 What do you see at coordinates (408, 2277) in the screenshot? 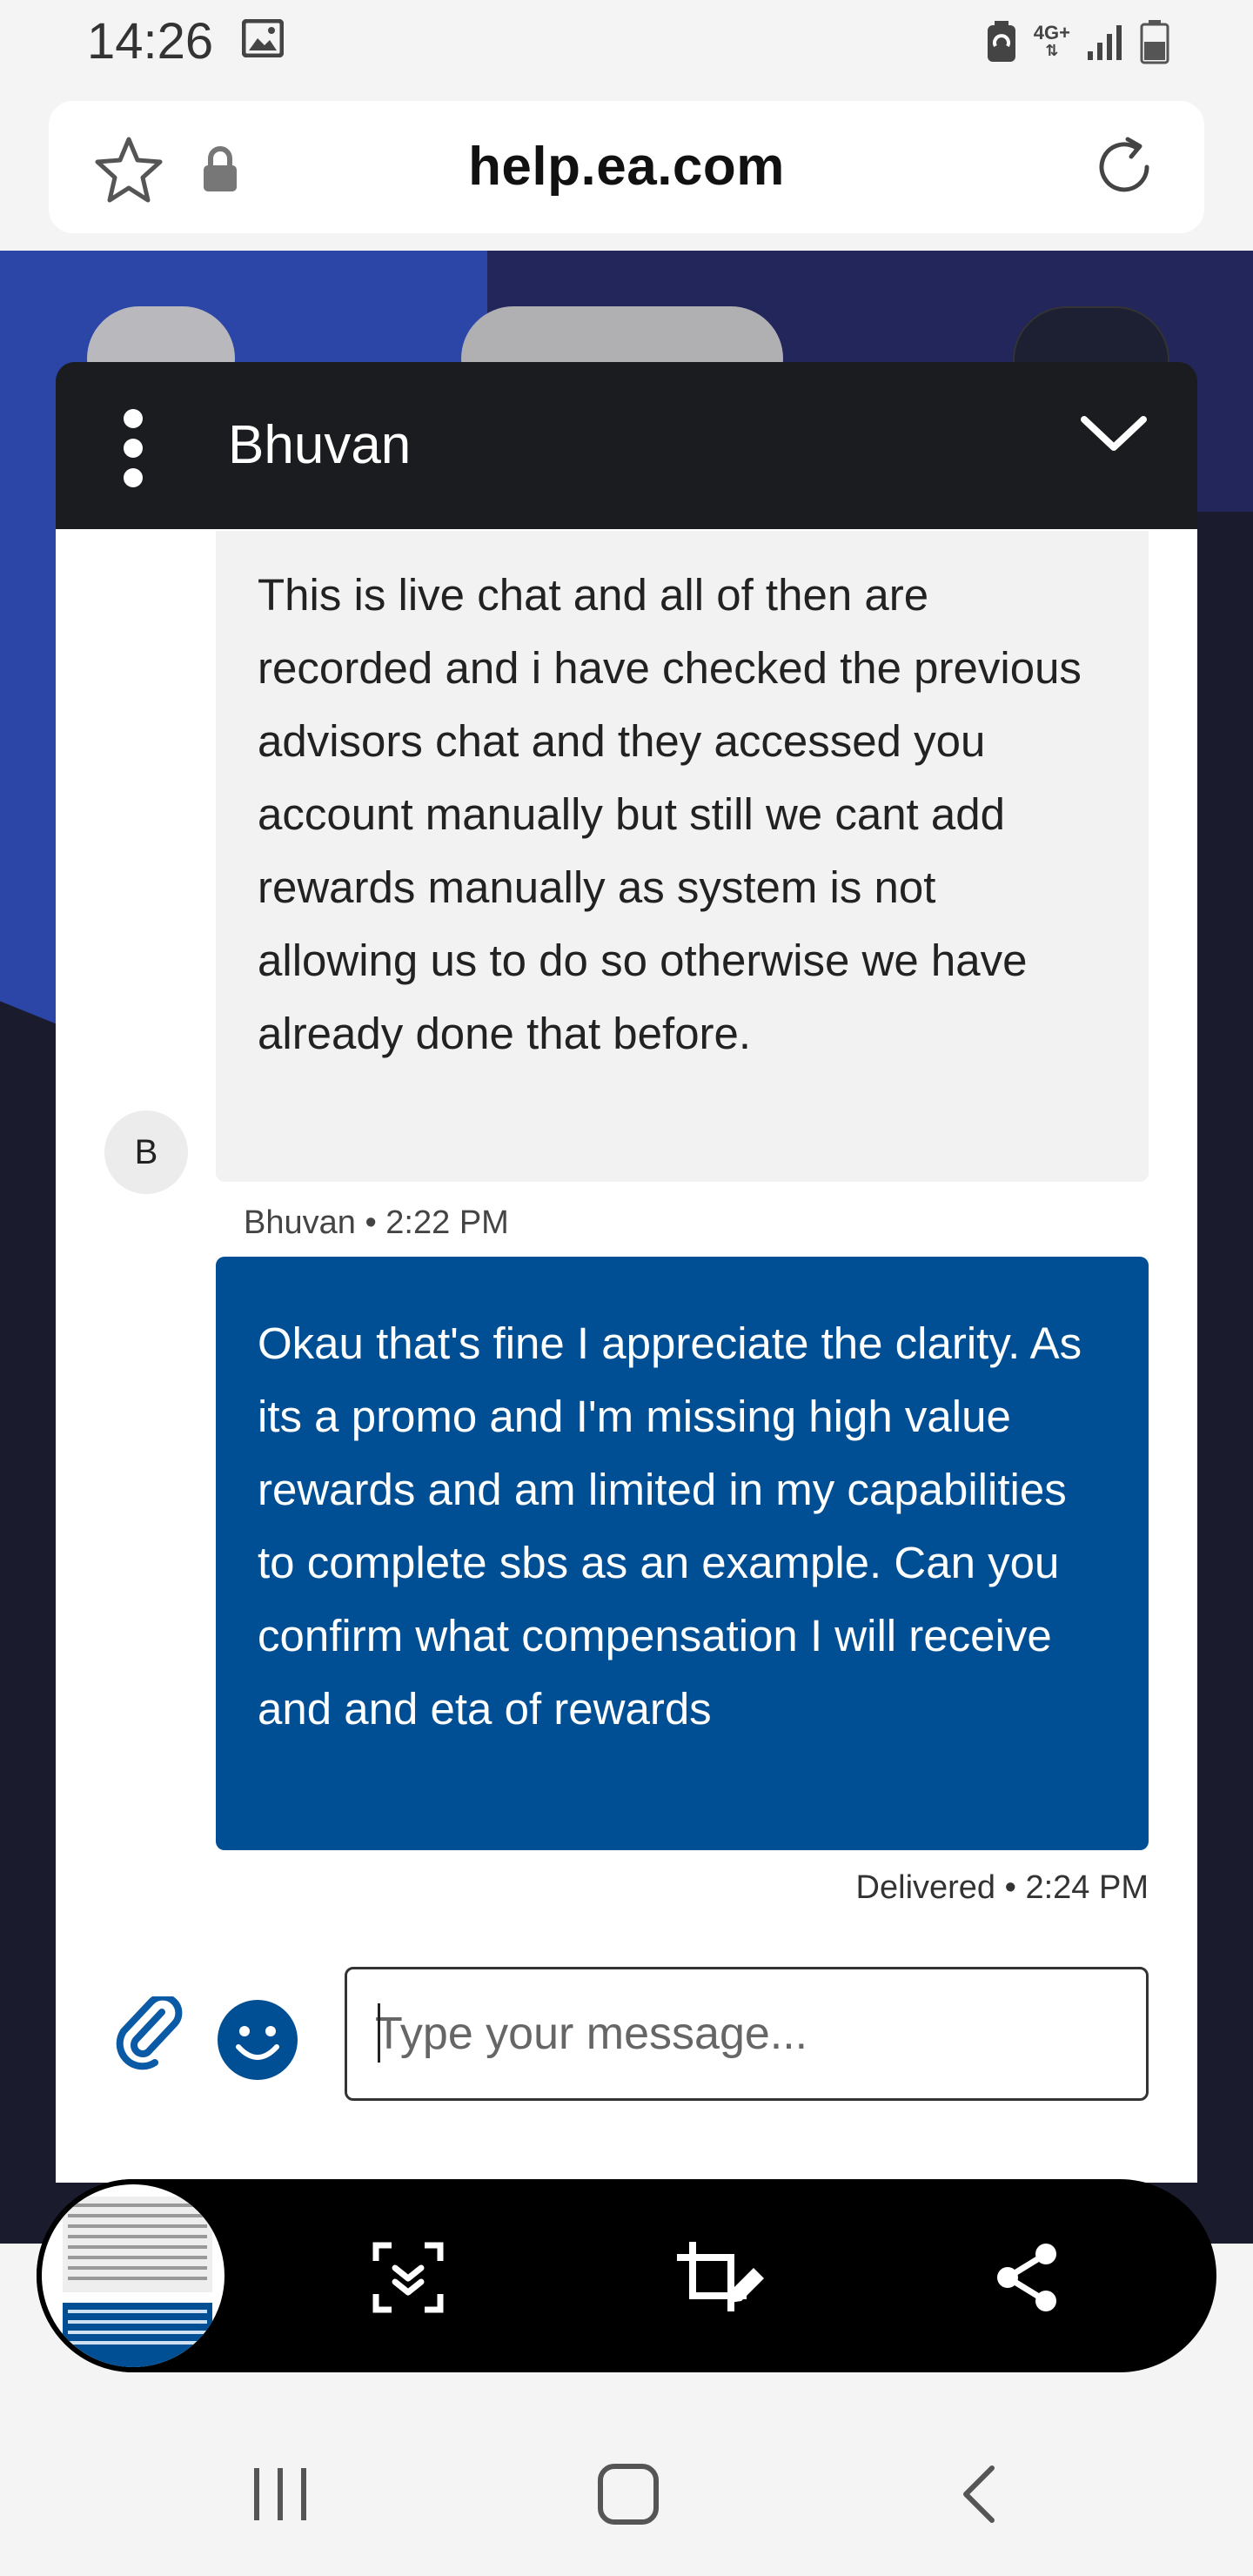
I see `scroll-capture-icon` at bounding box center [408, 2277].